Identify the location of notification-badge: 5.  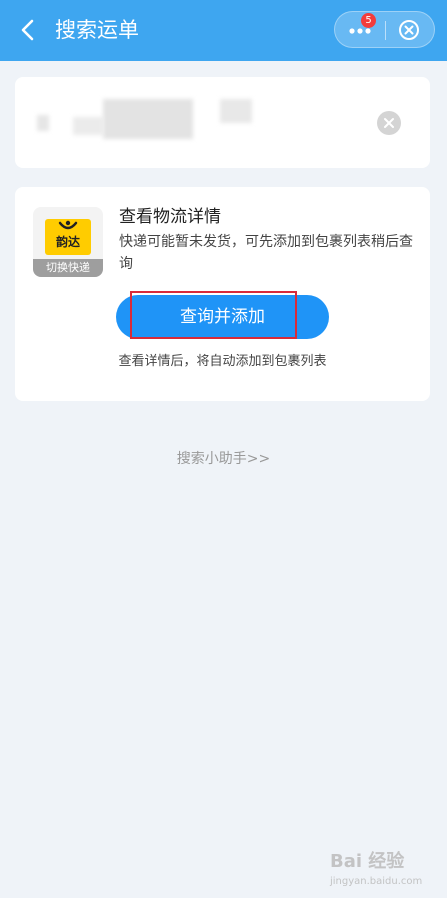
(368, 20).